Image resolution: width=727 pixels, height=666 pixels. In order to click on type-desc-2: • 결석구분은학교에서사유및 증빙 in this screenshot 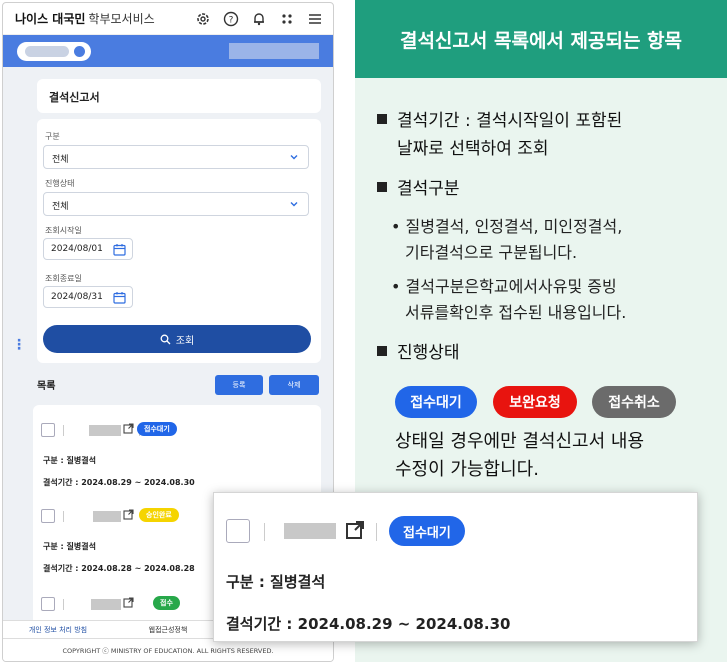, I will do `click(504, 286)`.